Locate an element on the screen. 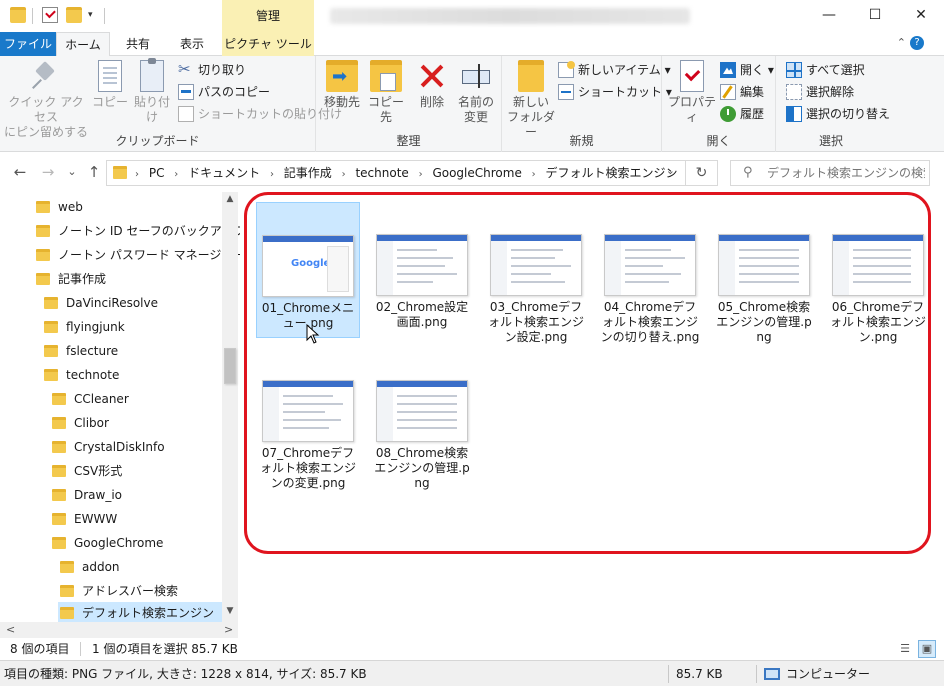 Image resolution: width=944 pixels, height=686 pixels. nav-pane-horizontal-scrollbar: < > is located at coordinates (119, 644).